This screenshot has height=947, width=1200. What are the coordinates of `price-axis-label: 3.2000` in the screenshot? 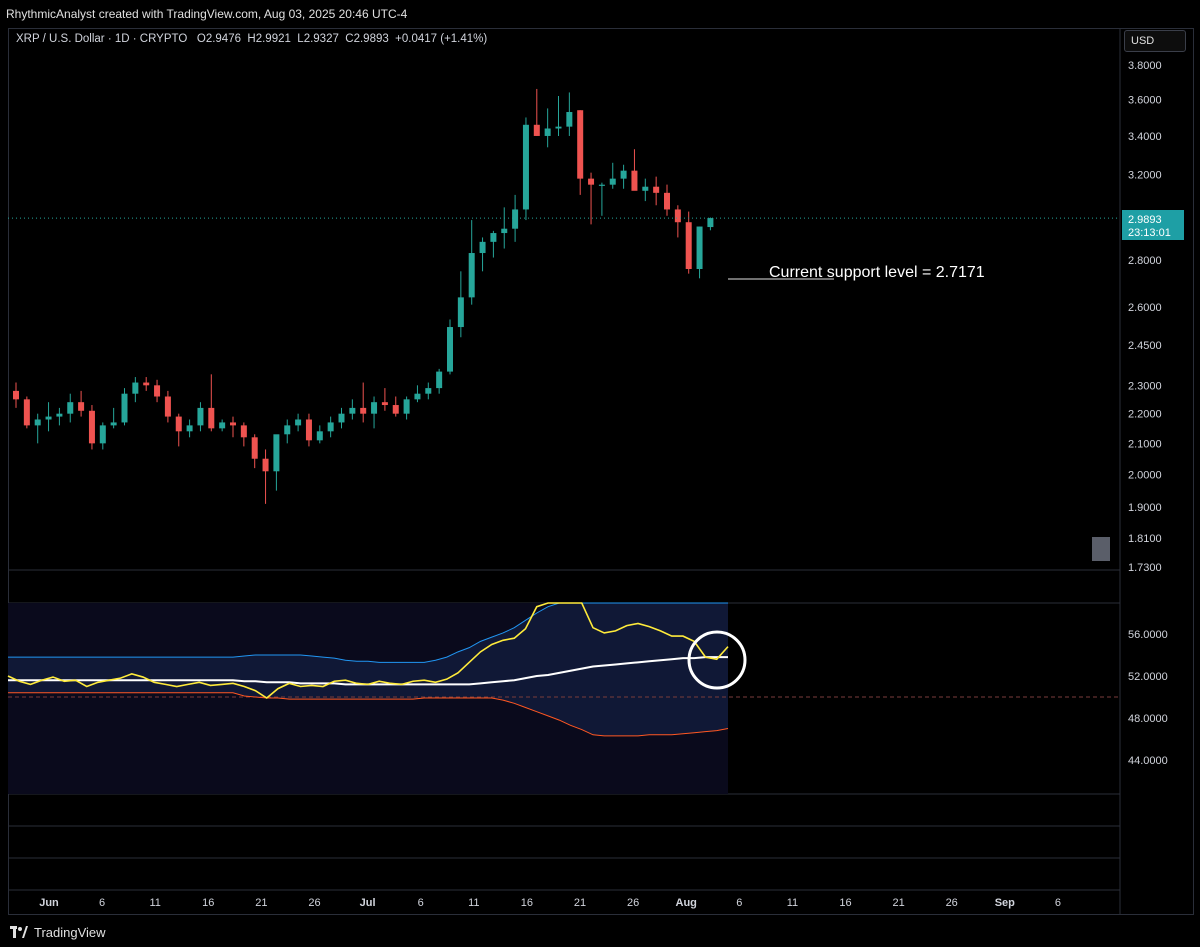 It's located at (1145, 176).